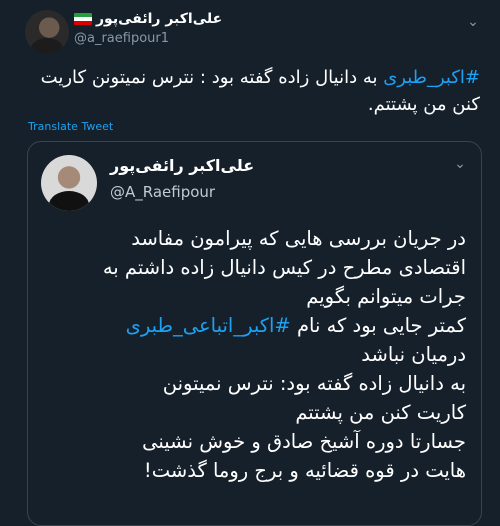 This screenshot has height=526, width=500. What do you see at coordinates (47, 32) in the screenshot?
I see `avatar` at bounding box center [47, 32].